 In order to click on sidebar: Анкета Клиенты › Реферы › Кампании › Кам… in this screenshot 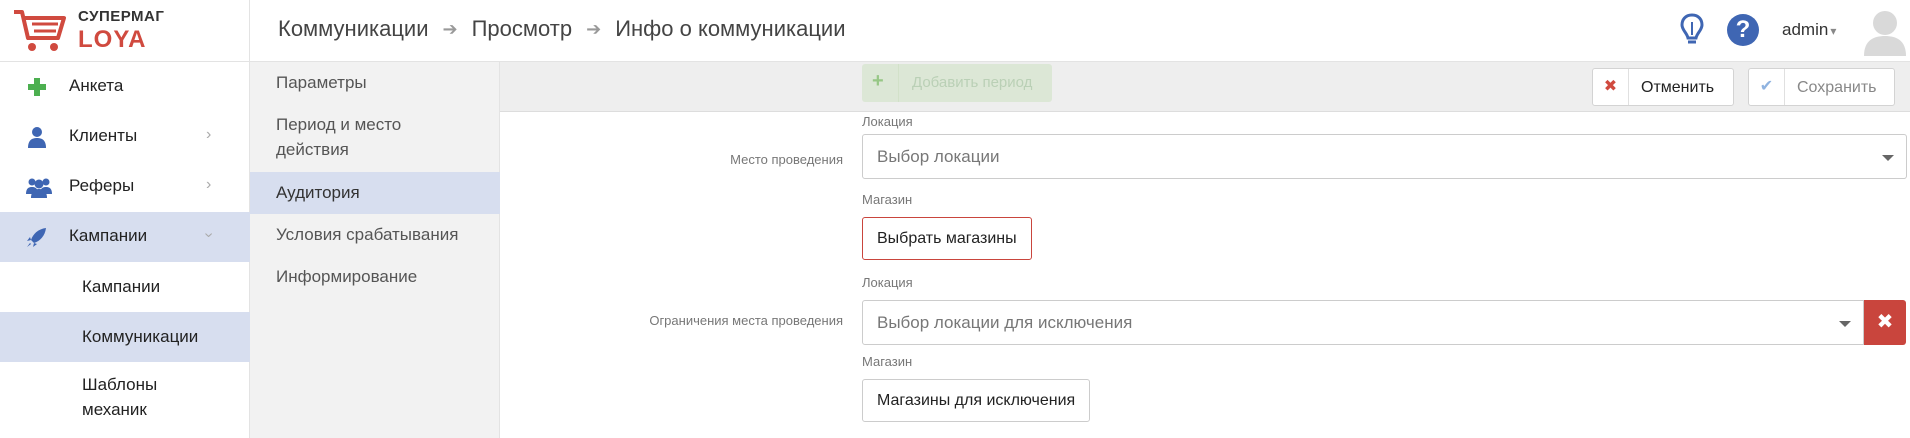, I will do `click(125, 250)`.